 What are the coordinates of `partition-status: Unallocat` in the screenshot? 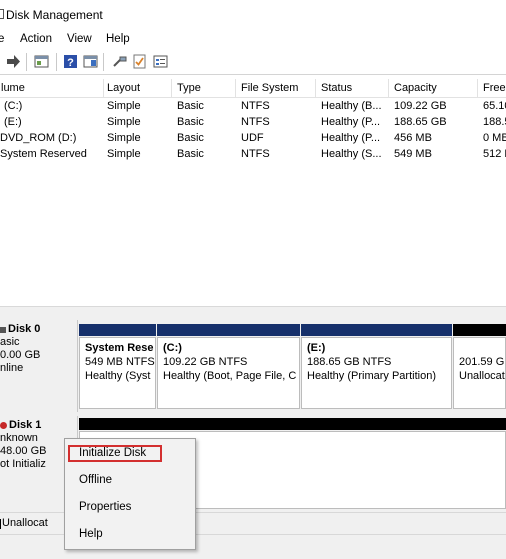 It's located at (482, 376).